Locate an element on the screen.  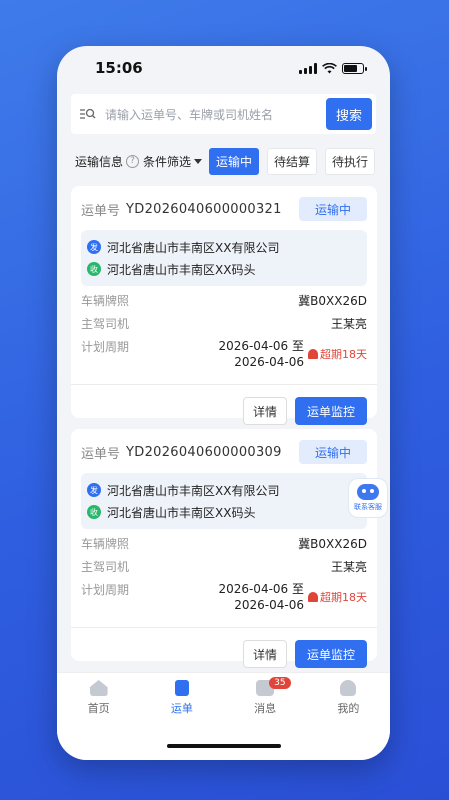
waybill-icon is located at coordinates (181, 688).